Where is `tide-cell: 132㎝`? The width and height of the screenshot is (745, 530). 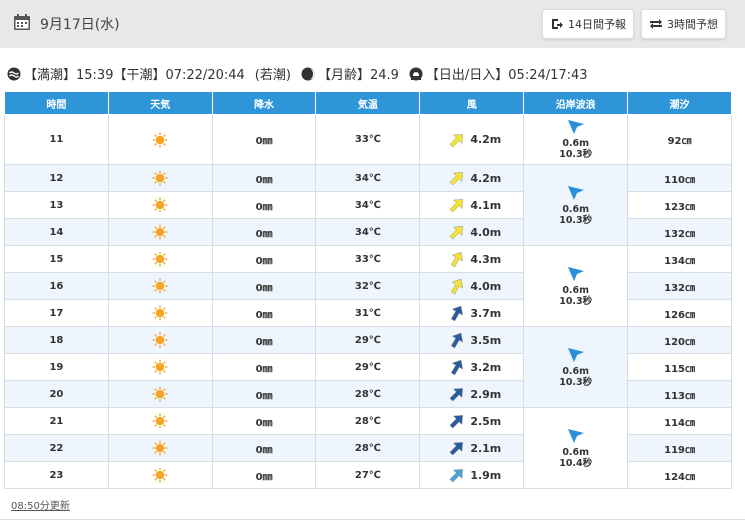 tide-cell: 132㎝ is located at coordinates (679, 286).